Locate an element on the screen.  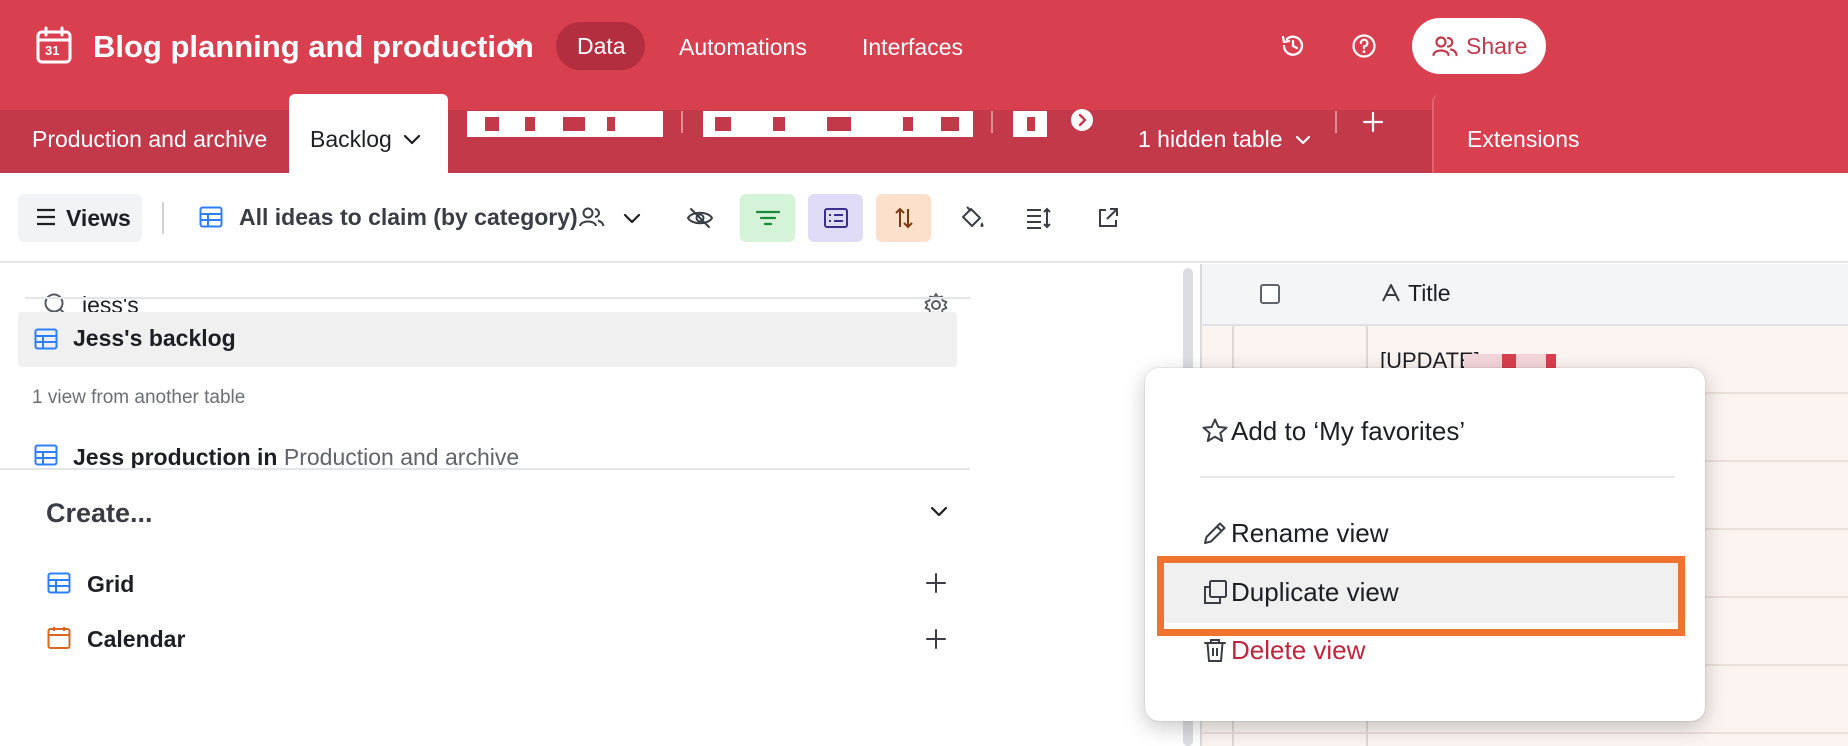
sort-icon is located at coordinates (903, 218).